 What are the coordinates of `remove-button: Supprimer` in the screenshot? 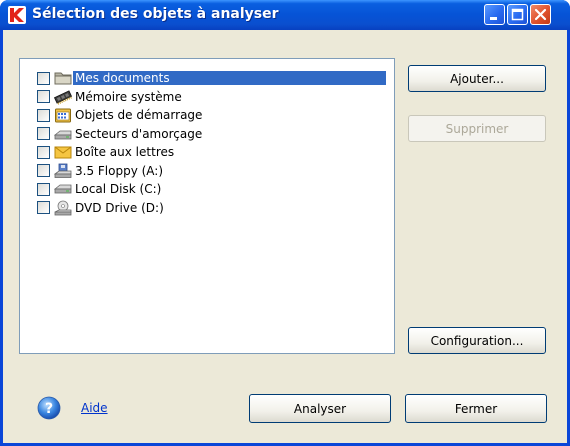 It's located at (477, 128).